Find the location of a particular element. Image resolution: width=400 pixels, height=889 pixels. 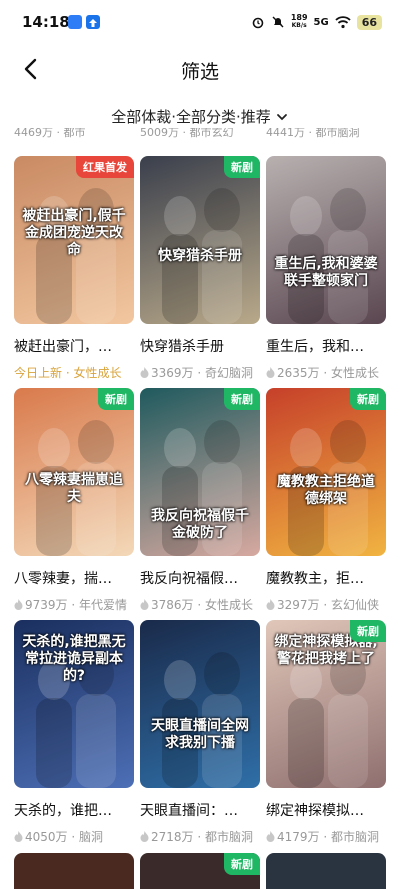

drama-card: 魔教教主拒绝道德绑架 新剧魔教教主，拒… 3297万 · 玄幻仙侠 is located at coordinates (326, 500).